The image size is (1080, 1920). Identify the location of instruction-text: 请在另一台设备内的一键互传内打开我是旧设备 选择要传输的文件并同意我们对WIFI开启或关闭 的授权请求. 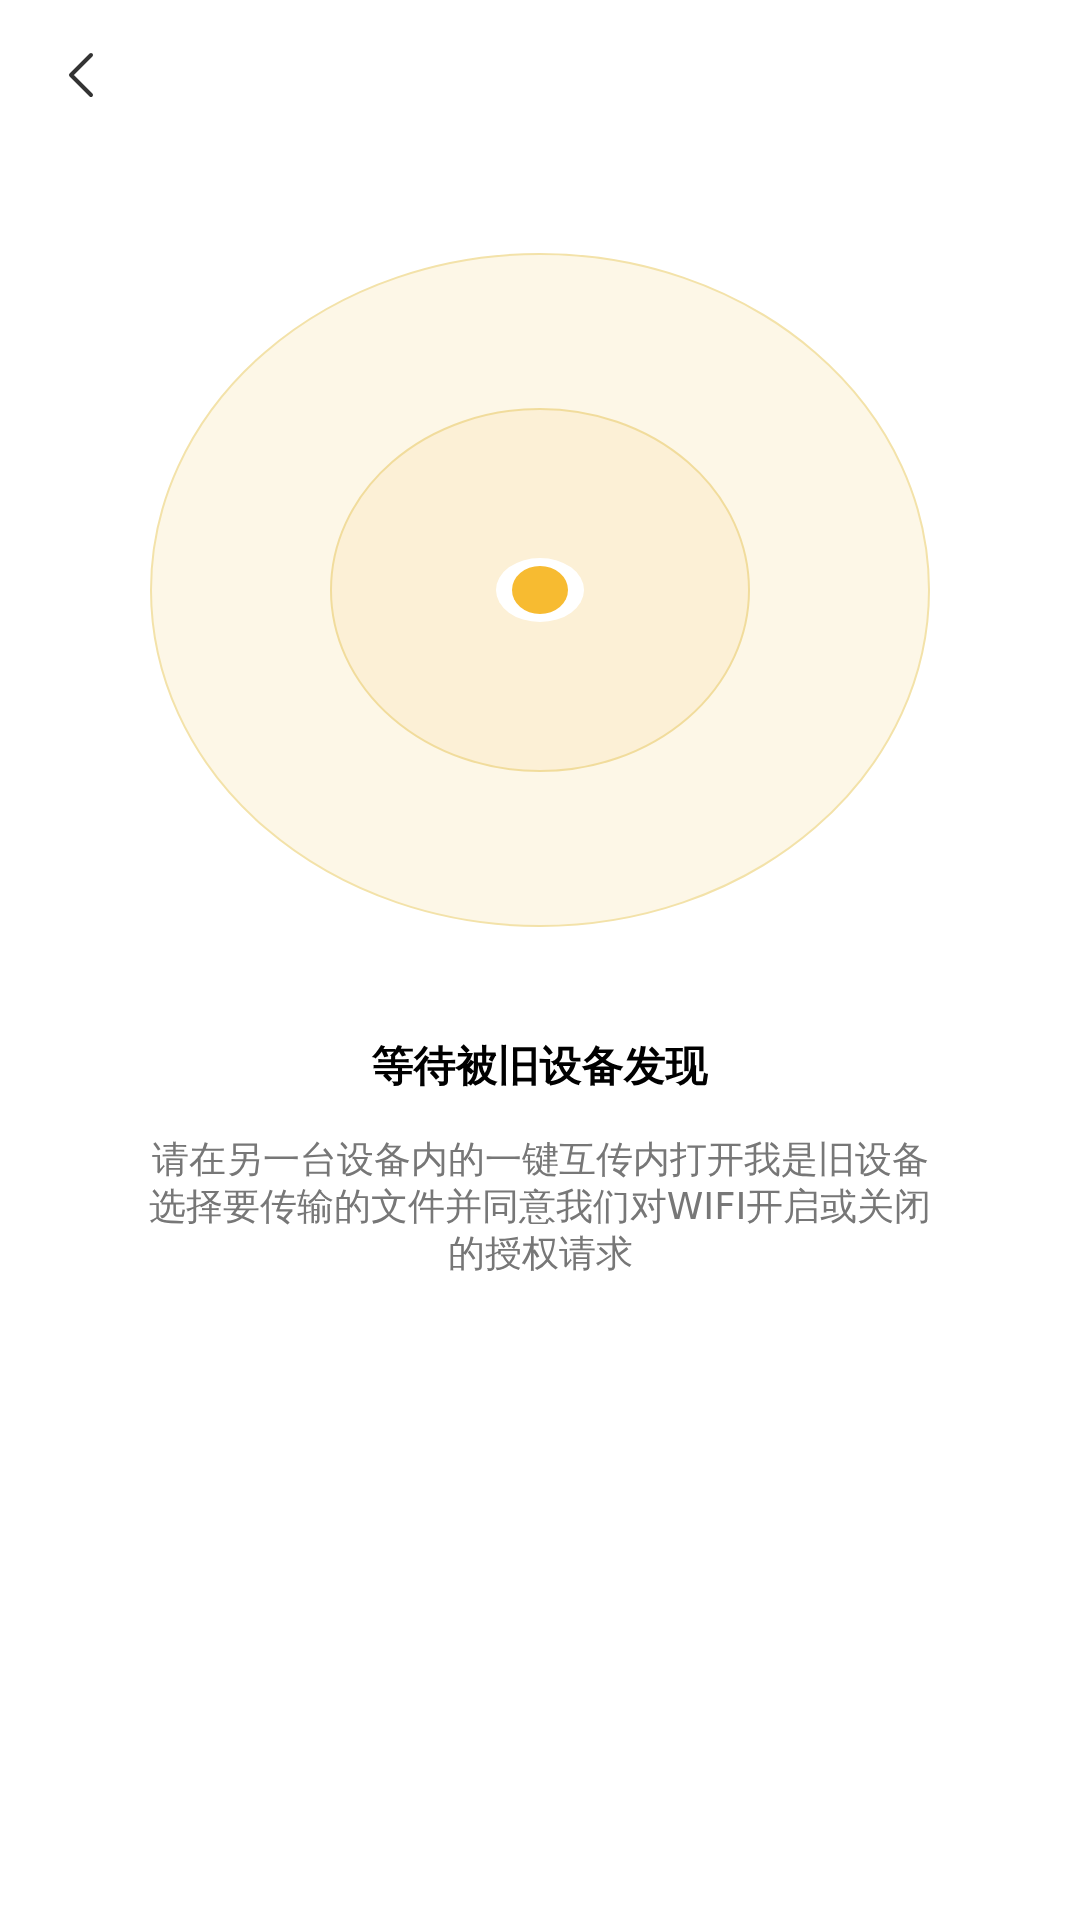
(540, 1207).